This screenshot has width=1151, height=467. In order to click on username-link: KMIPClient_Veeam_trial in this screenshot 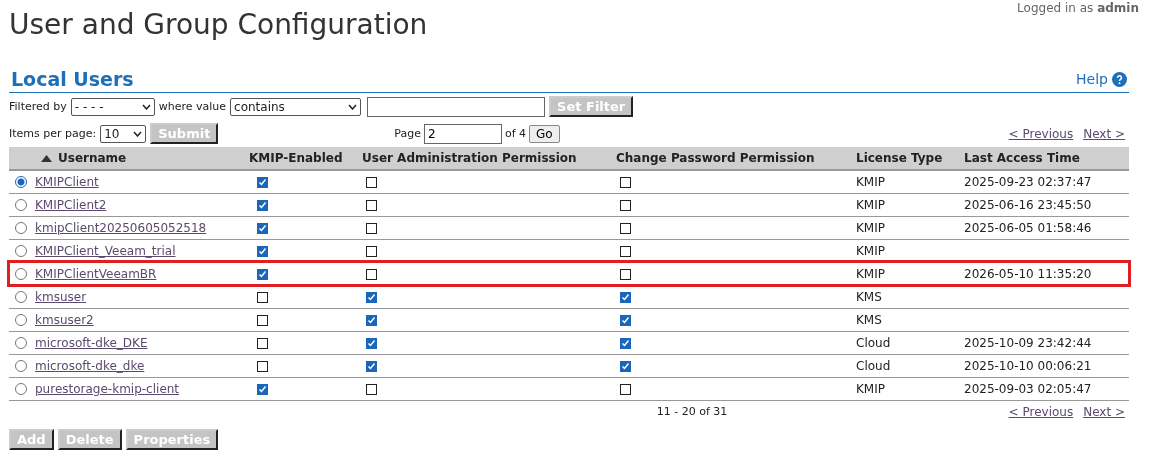, I will do `click(105, 250)`.